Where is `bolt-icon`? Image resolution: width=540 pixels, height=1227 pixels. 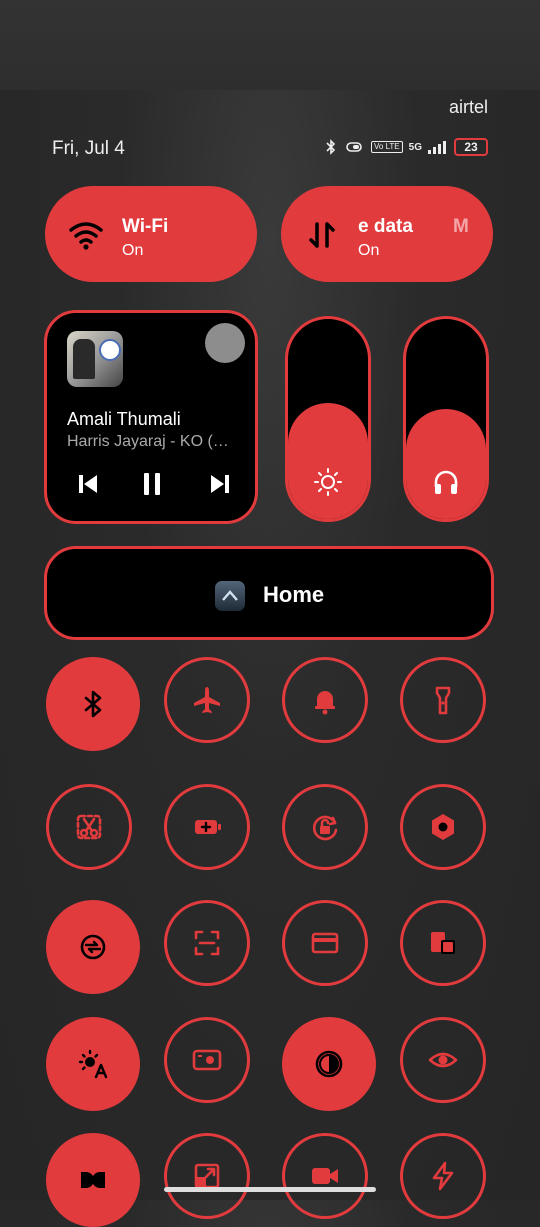
bolt-icon is located at coordinates (443, 1176).